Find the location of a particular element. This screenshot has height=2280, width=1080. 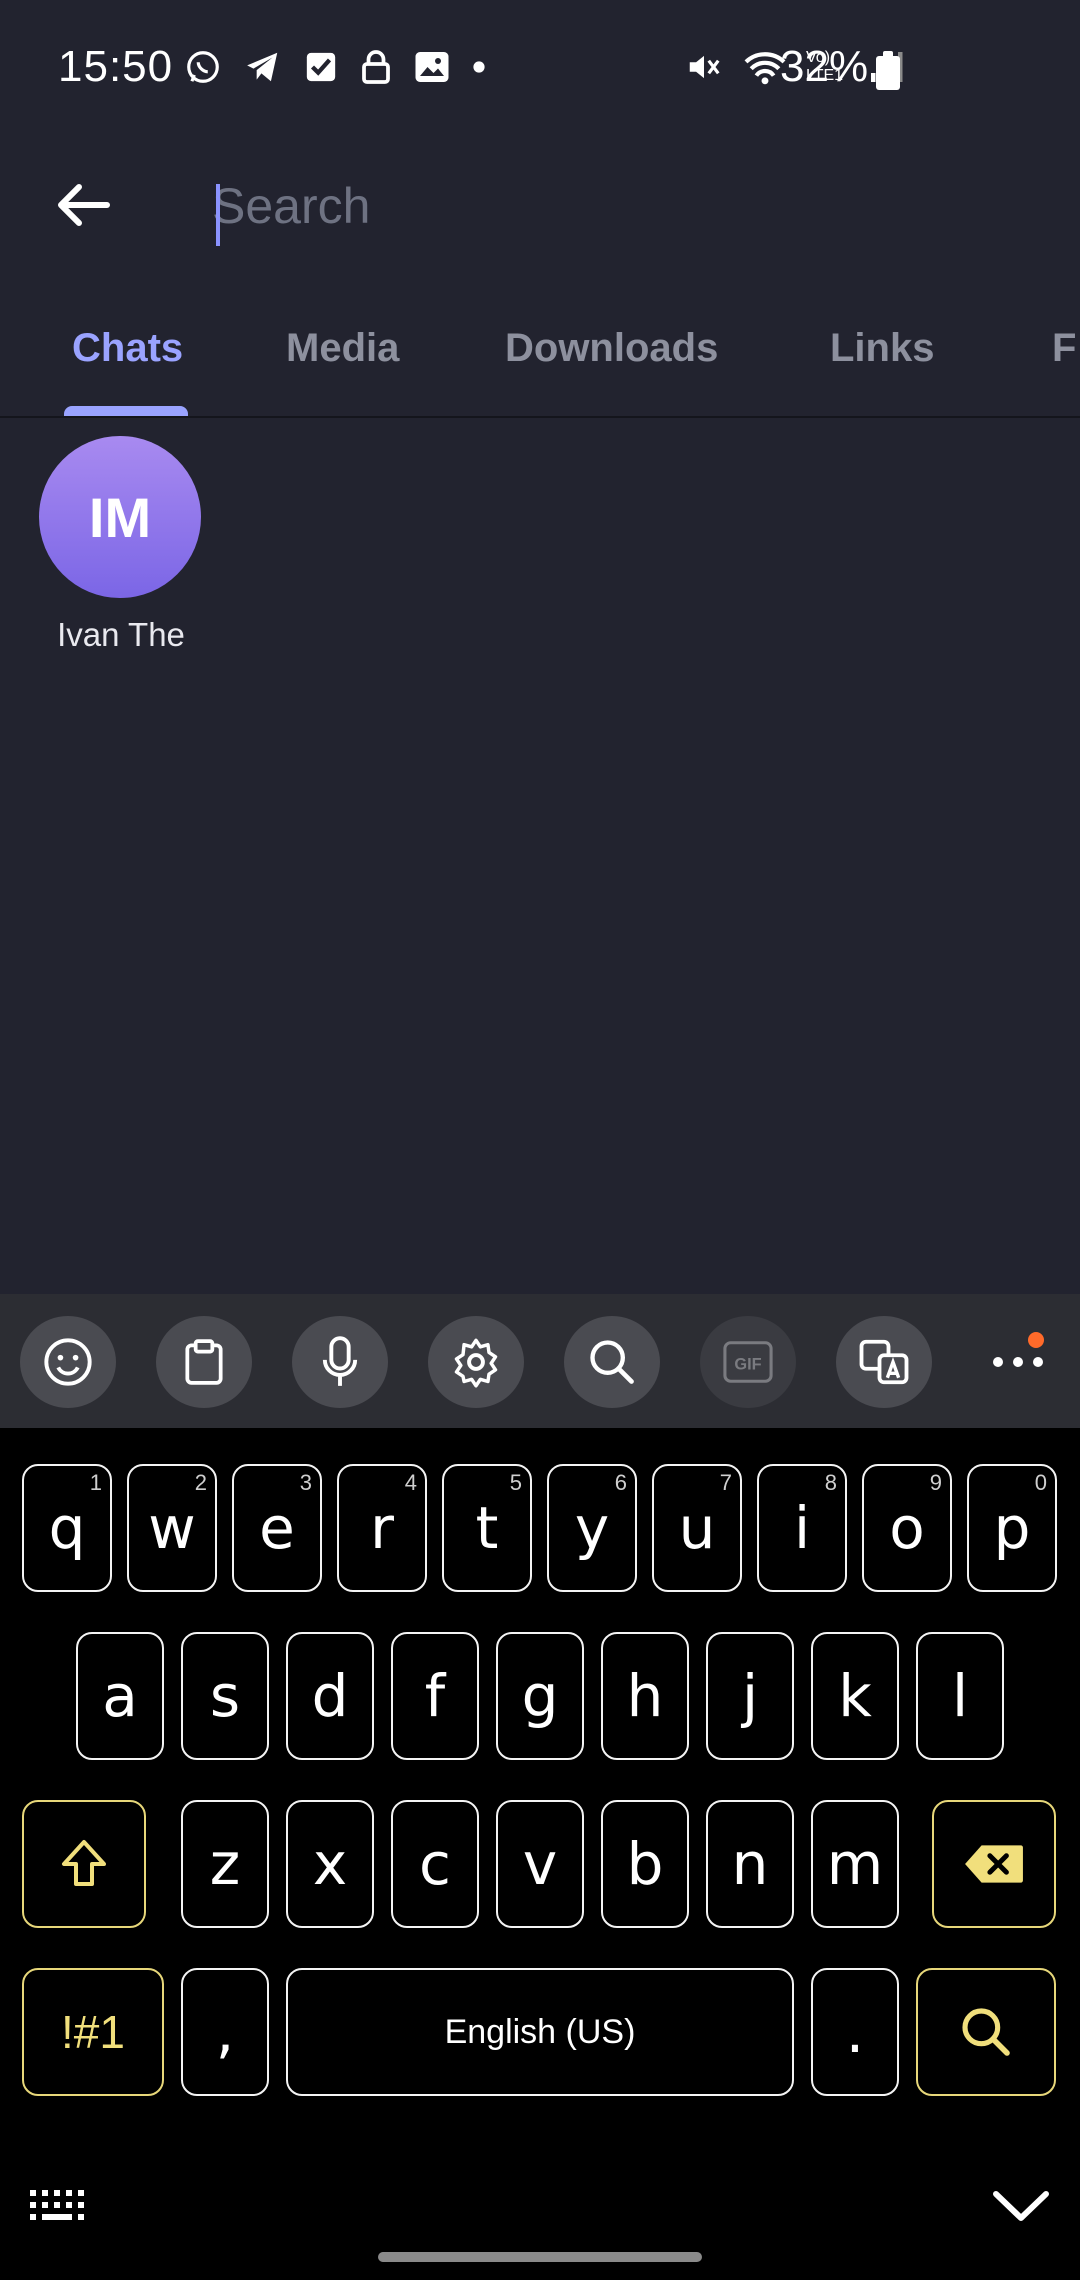

notification-icons is located at coordinates (335, 67).